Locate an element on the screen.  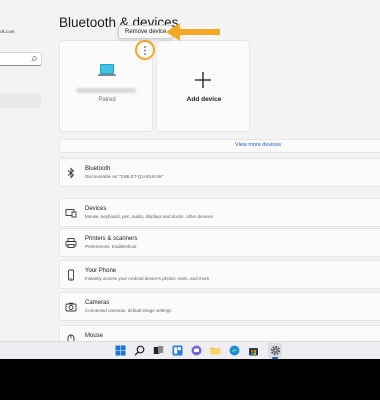
taskbar-running-indicator is located at coordinates (275, 358).